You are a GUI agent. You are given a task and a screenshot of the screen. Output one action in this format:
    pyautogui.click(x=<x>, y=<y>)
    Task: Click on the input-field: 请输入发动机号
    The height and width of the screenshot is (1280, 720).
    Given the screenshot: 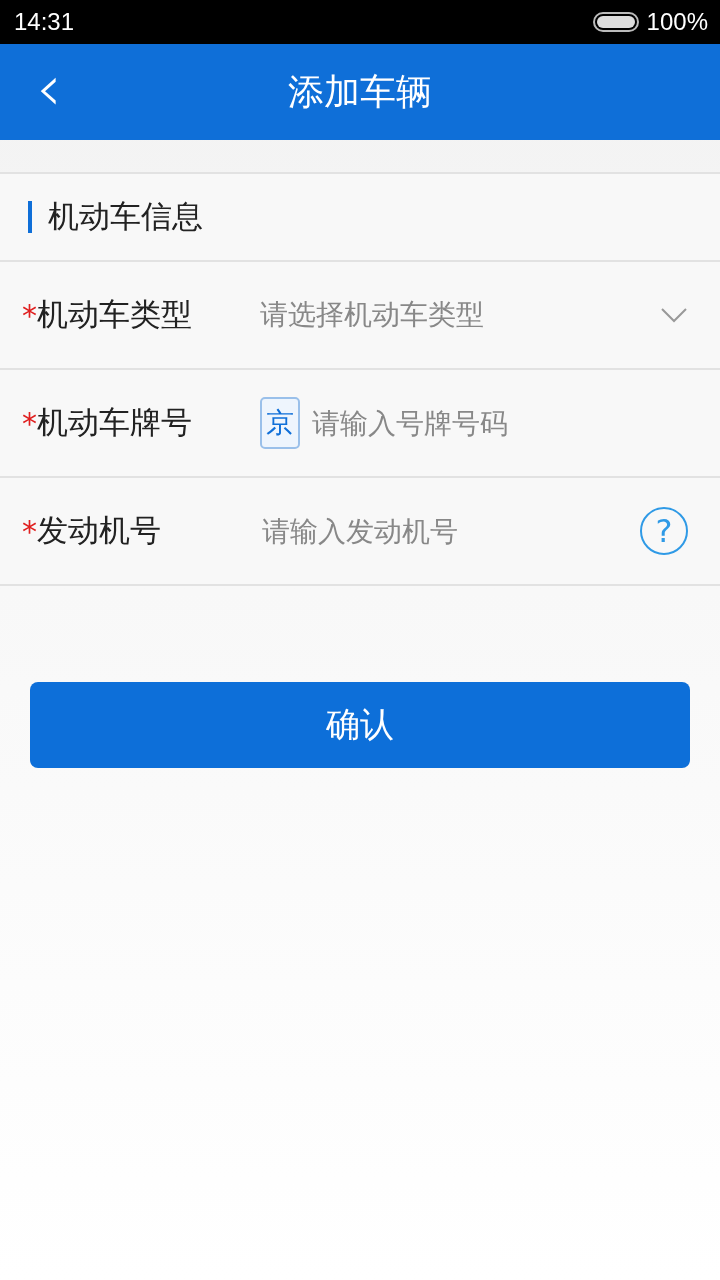 What is the action you would take?
    pyautogui.click(x=450, y=531)
    